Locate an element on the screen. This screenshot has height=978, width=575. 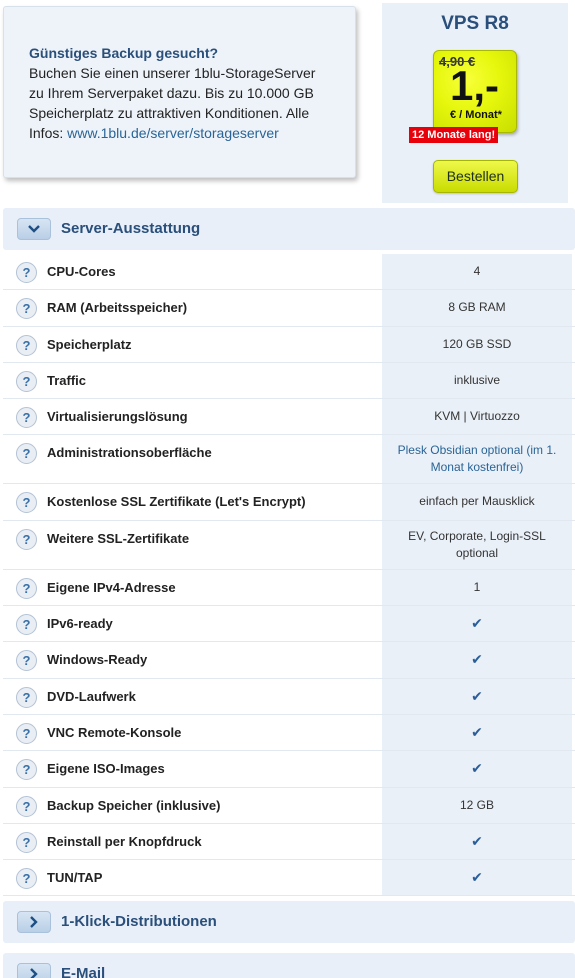
feature-value-line-1: Plesk Obsidian optional (im 1. is located at coordinates (477, 450).